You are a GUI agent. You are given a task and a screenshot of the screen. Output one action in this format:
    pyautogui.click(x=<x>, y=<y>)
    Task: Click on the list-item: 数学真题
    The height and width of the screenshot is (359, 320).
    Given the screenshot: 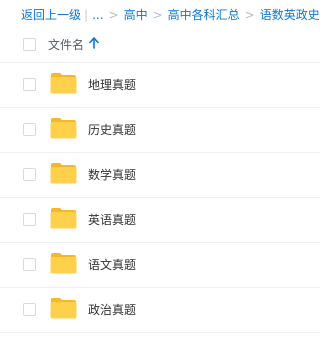 What is the action you would take?
    pyautogui.click(x=160, y=175)
    